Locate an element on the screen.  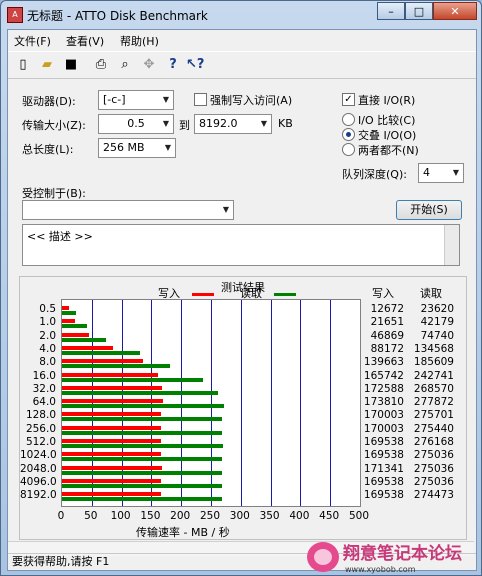
column-write-header: 写入 is located at coordinates (383, 293).